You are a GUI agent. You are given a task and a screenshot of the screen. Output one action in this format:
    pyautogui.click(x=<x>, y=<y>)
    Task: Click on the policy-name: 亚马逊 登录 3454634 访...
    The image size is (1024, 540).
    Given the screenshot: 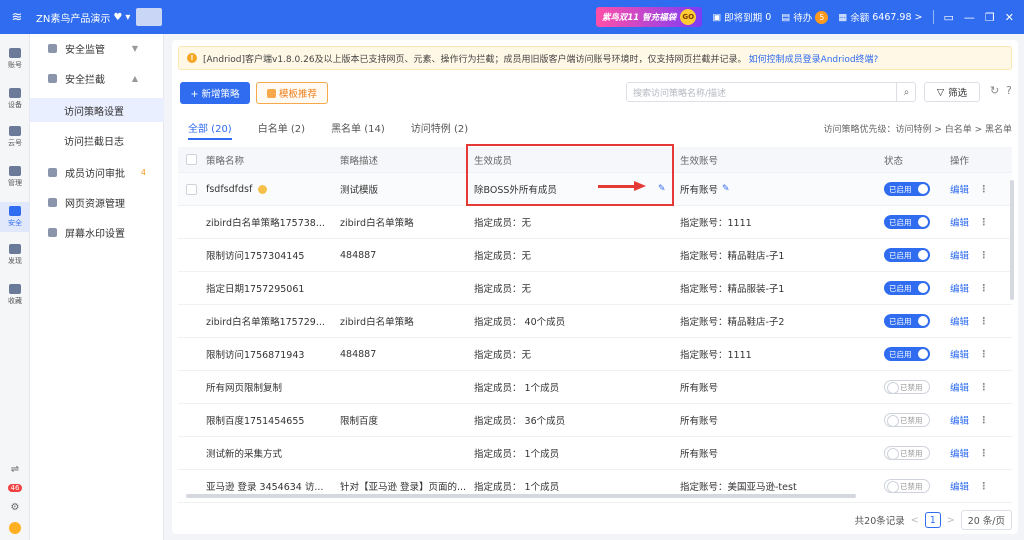 What is the action you would take?
    pyautogui.click(x=265, y=487)
    